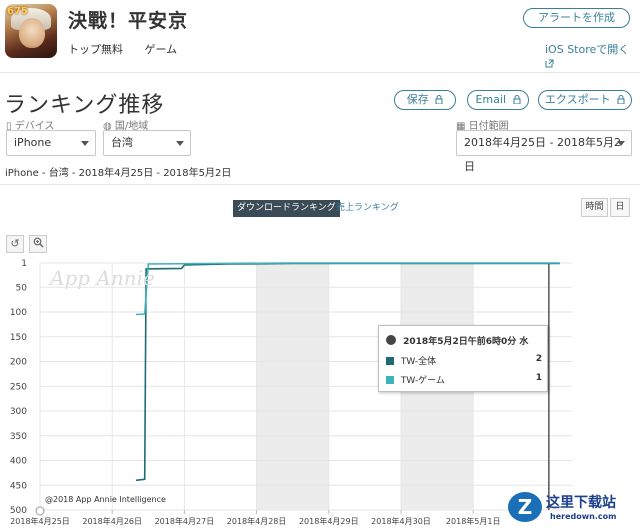 This screenshot has width=640, height=528. Describe the element at coordinates (525, 507) in the screenshot. I see `site-logo-mark: Z` at that location.